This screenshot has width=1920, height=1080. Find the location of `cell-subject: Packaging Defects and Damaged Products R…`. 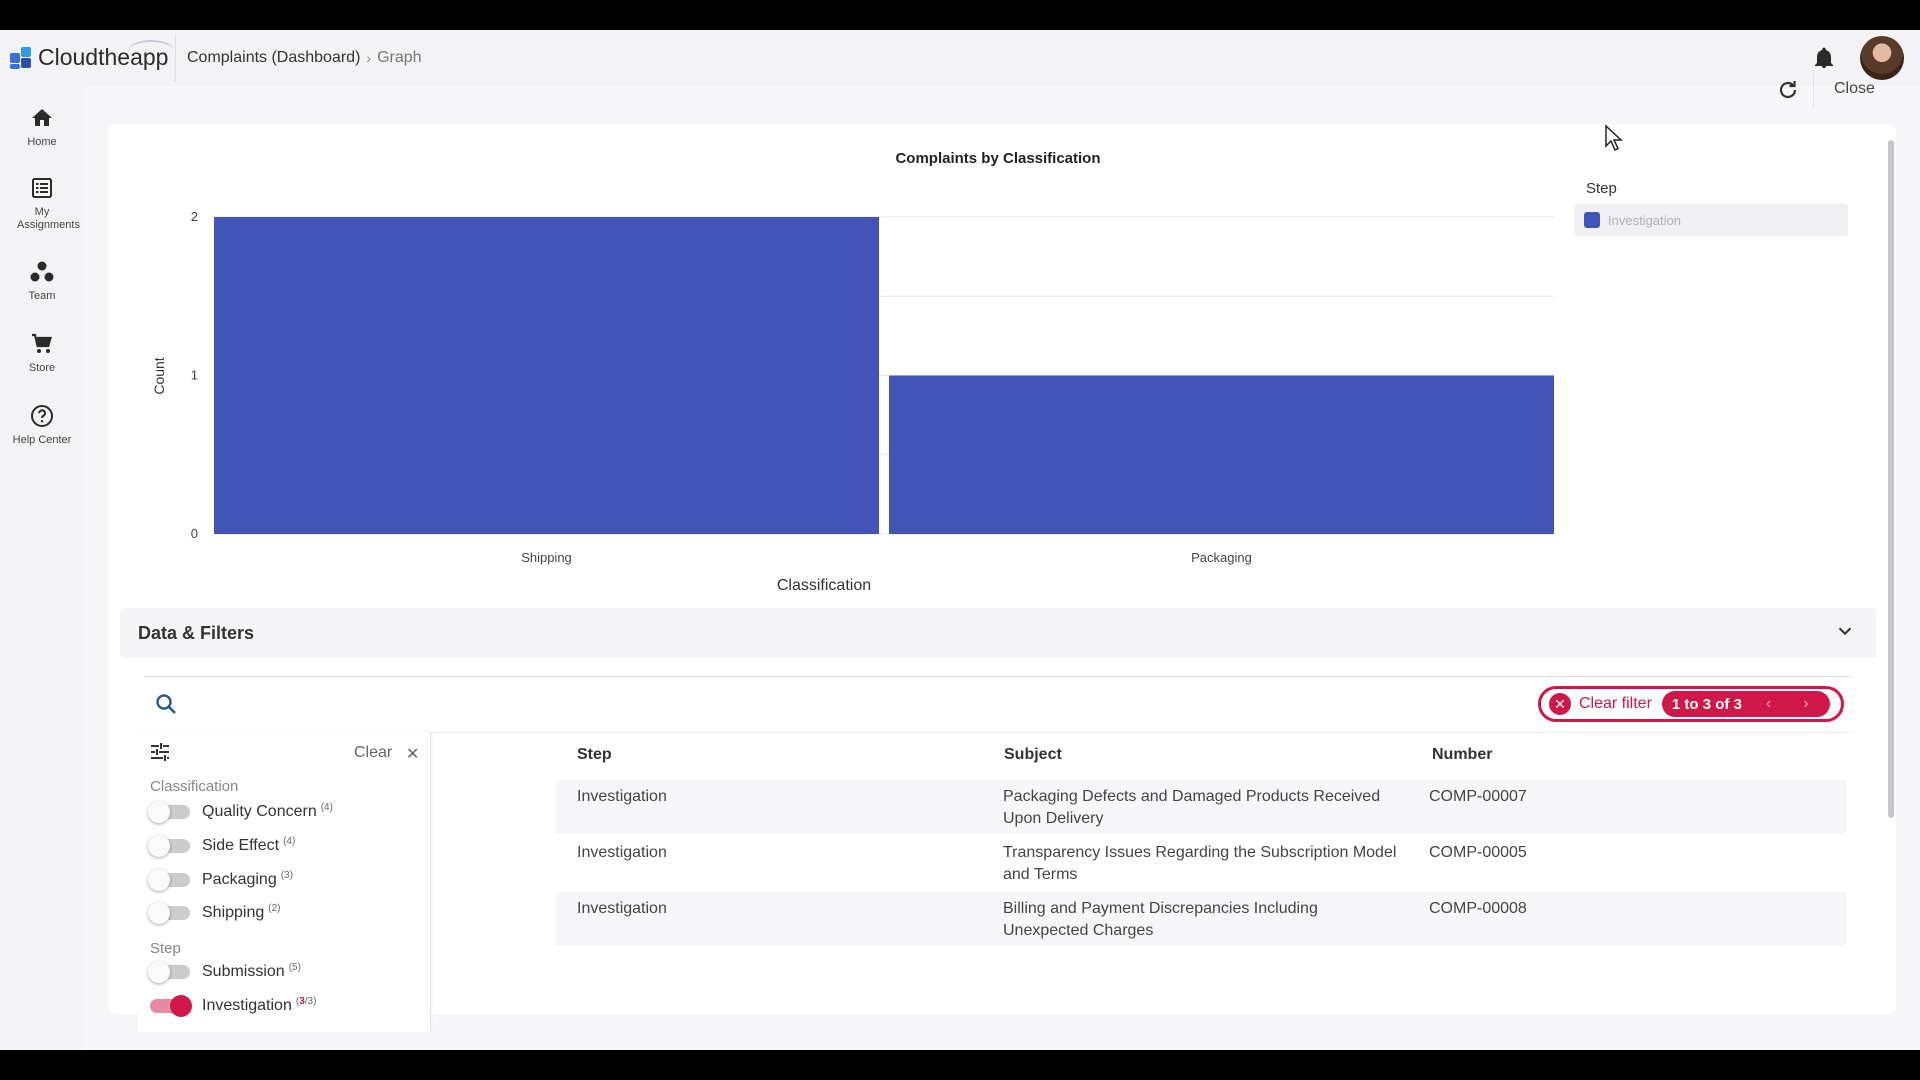

cell-subject: Packaging Defects and Damaged Products R… is located at coordinates (1192, 807).